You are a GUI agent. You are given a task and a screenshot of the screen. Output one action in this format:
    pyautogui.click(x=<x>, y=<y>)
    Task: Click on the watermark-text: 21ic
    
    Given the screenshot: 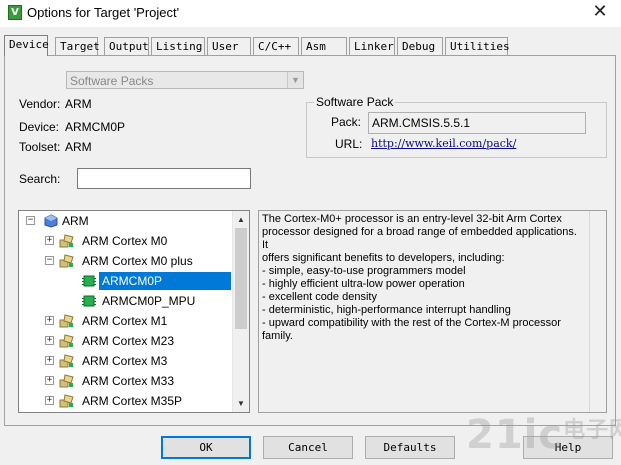 What is the action you would take?
    pyautogui.click(x=515, y=435)
    